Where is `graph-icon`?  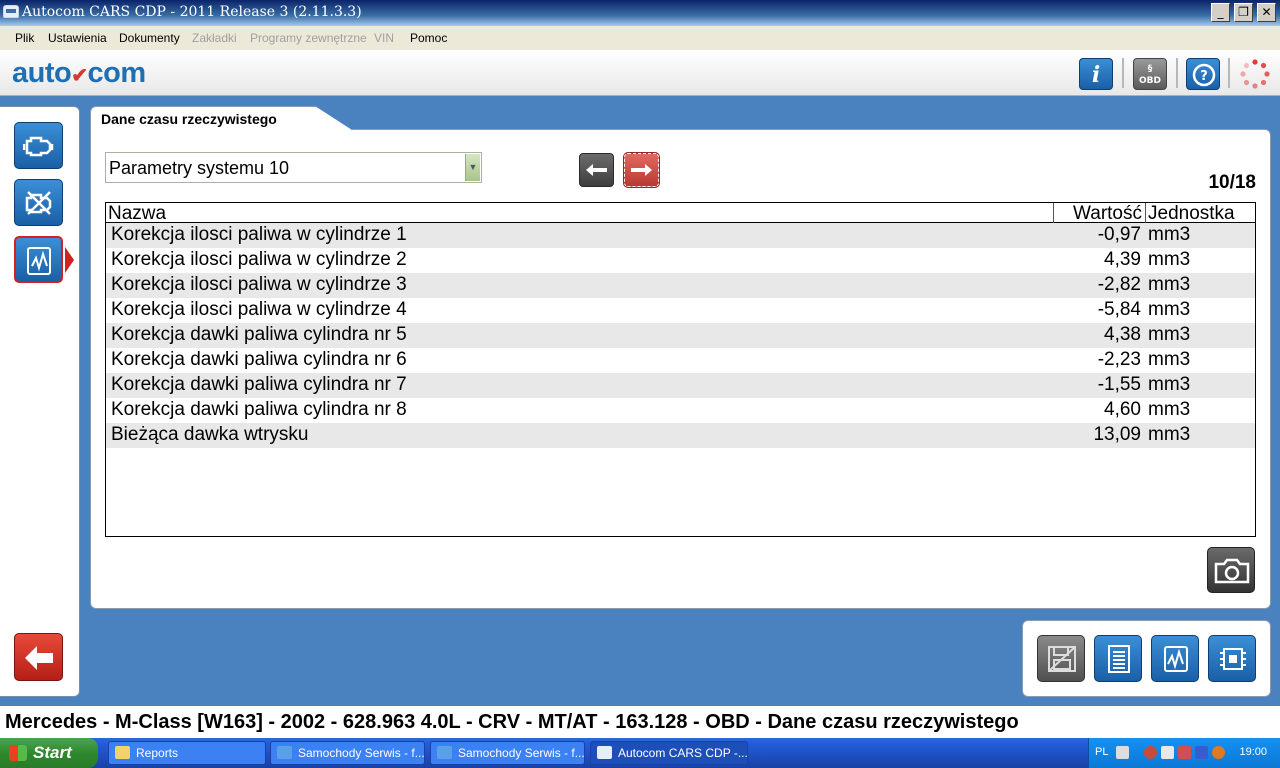
graph-icon is located at coordinates (1176, 659).